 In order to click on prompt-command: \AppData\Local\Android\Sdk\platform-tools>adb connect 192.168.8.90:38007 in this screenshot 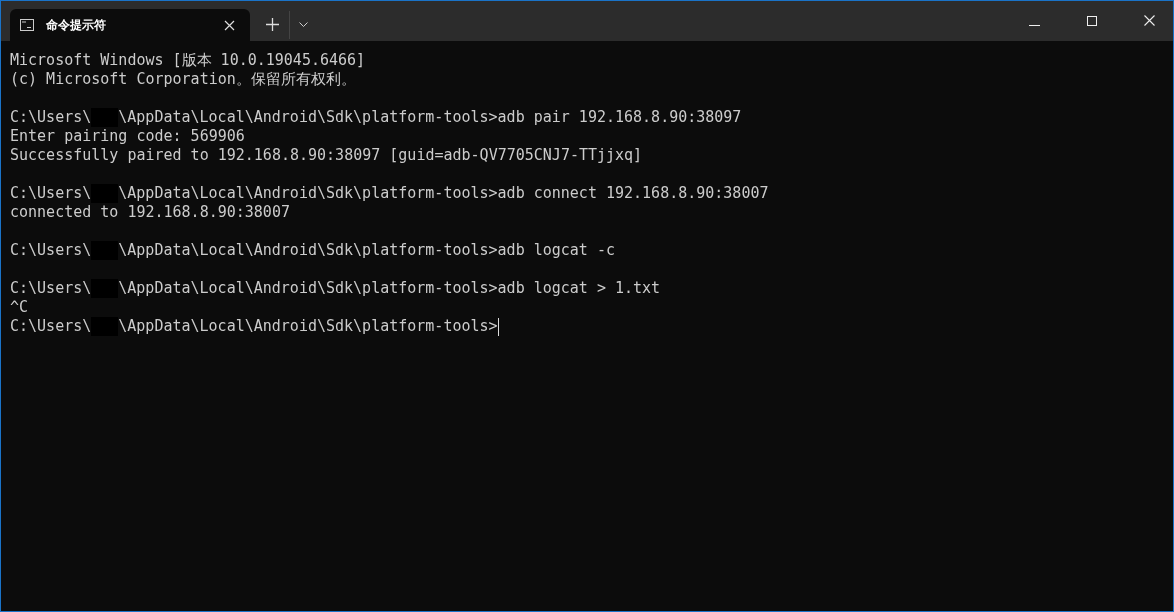, I will do `click(443, 193)`.